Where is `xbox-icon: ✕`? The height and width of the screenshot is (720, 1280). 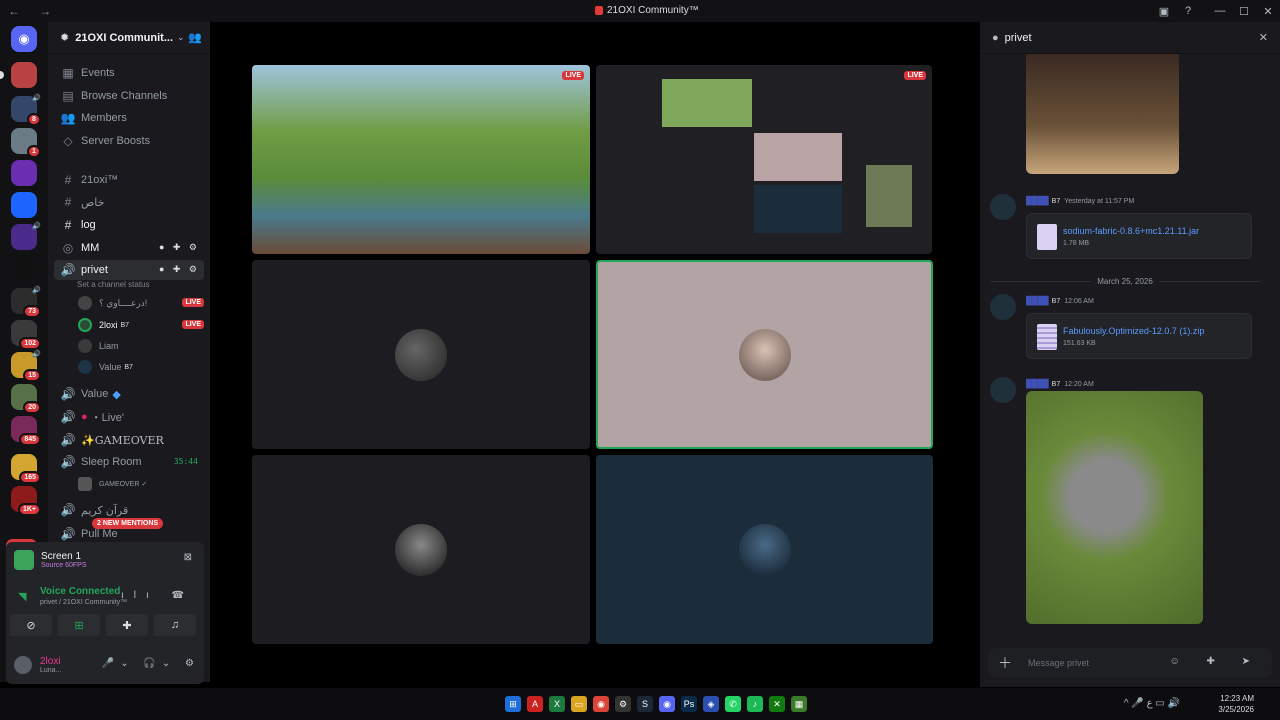 xbox-icon: ✕ is located at coordinates (777, 704).